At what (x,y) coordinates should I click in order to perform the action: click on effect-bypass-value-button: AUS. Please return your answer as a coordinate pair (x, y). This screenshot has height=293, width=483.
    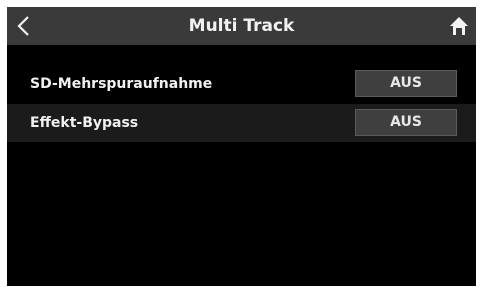
    Looking at the image, I should click on (406, 122).